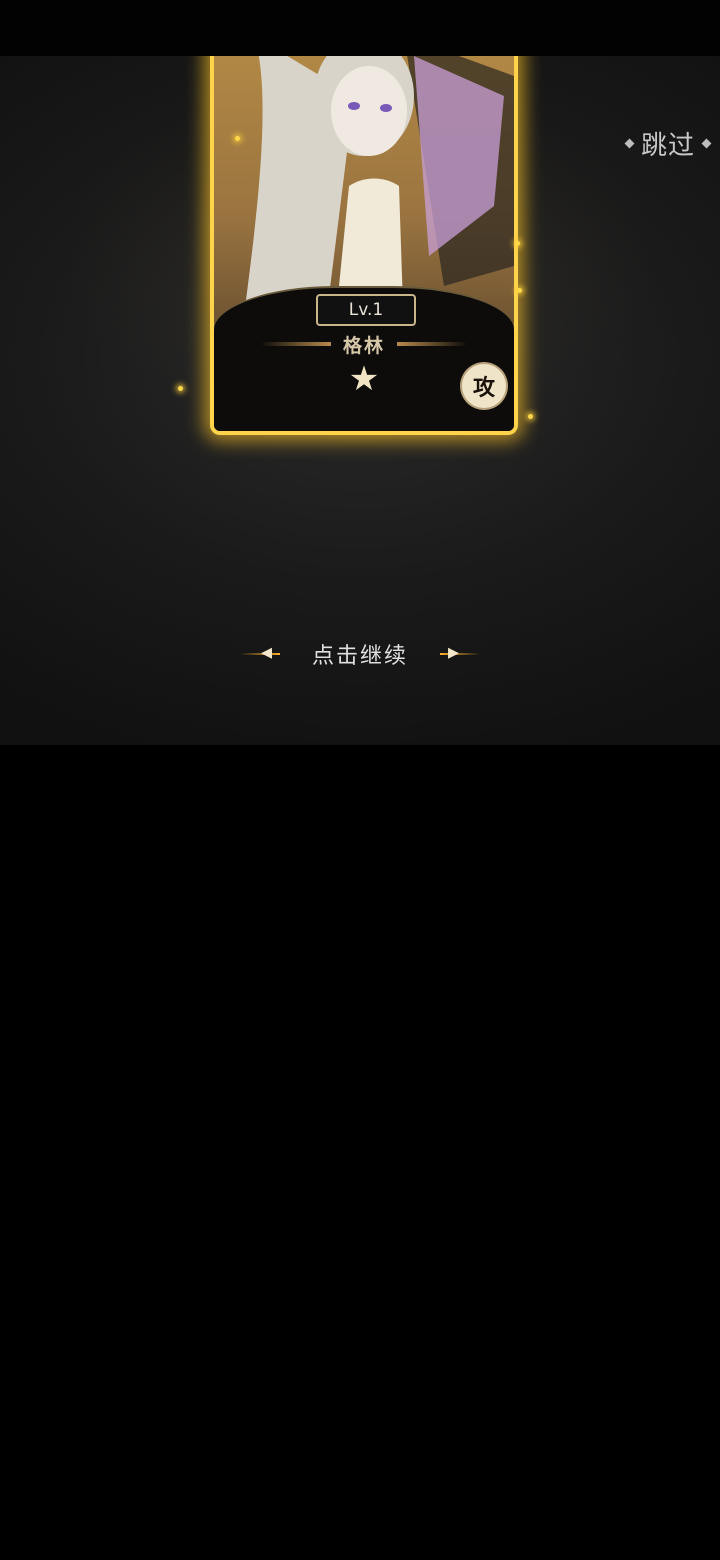 This screenshot has width=720, height=1560. Describe the element at coordinates (432, 344) in the screenshot. I see `ornament-right-icon` at that location.